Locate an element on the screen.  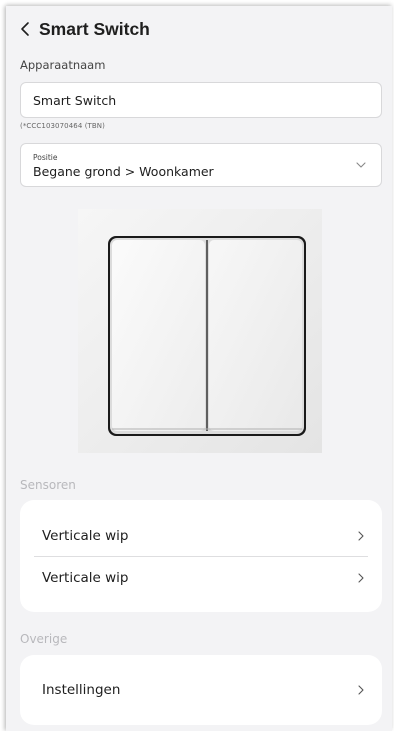
section-sensors-label: Sensoren is located at coordinates (48, 485).